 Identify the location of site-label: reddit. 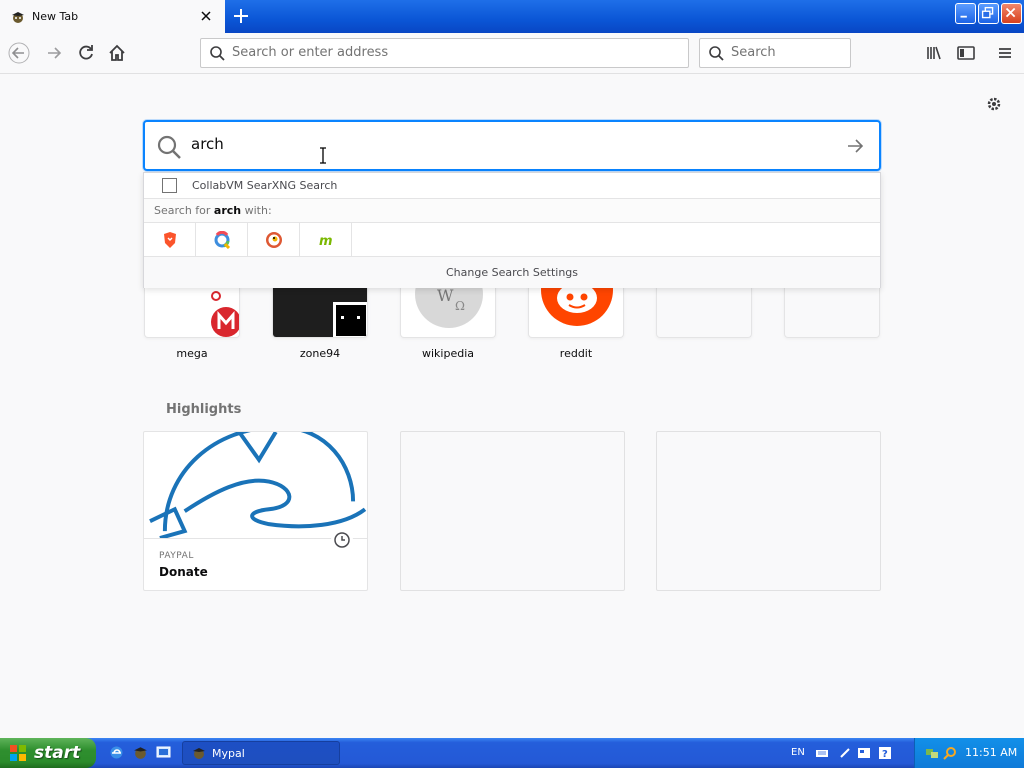
(576, 353).